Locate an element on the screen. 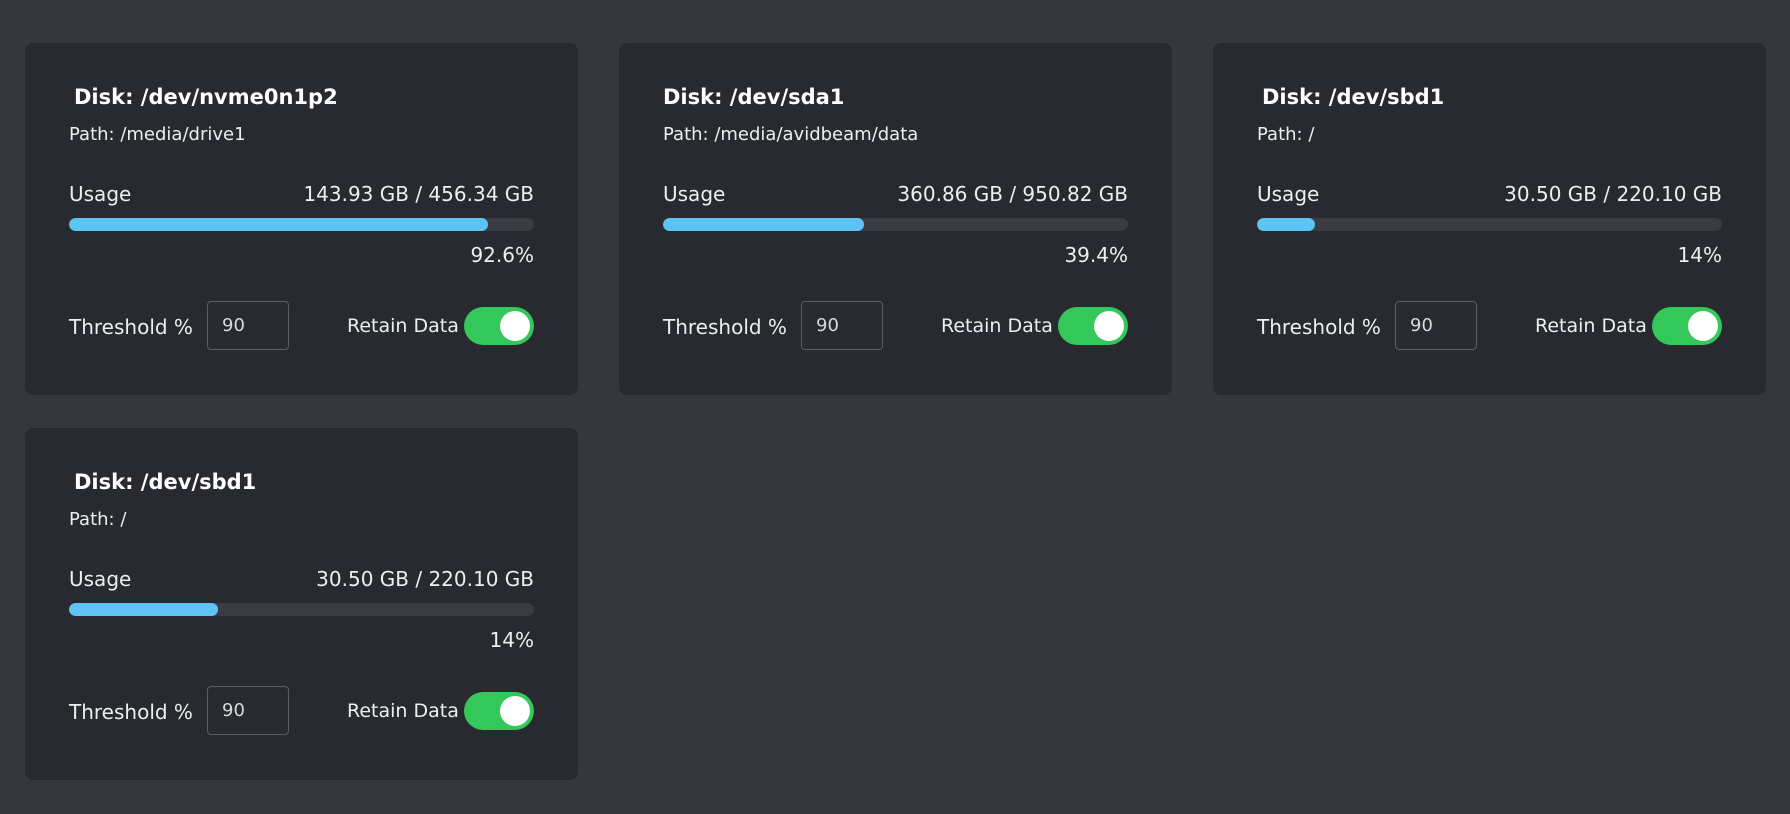 This screenshot has height=814, width=1790. usage-percent: 39.4% is located at coordinates (1096, 255).